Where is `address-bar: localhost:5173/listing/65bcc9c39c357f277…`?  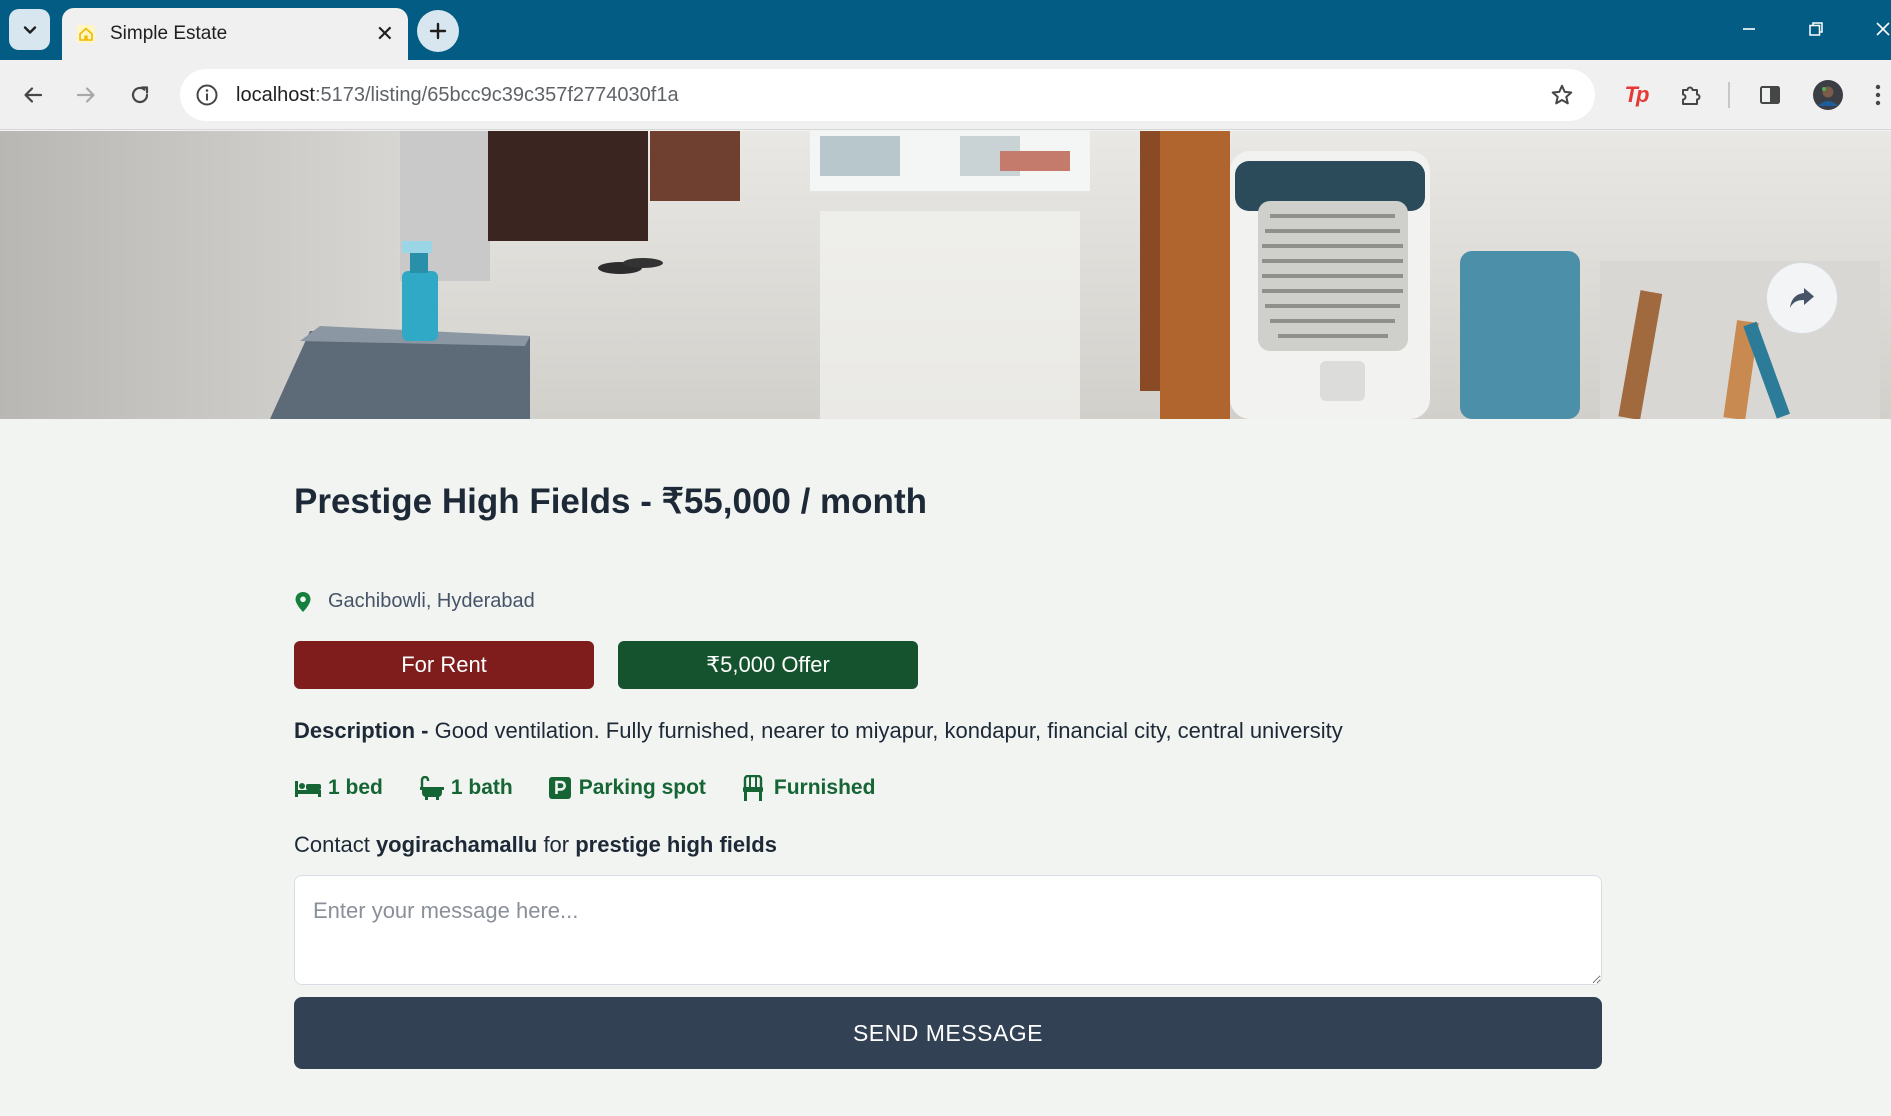
address-bar: localhost:5173/listing/65bcc9c39c357f277… is located at coordinates (887, 95).